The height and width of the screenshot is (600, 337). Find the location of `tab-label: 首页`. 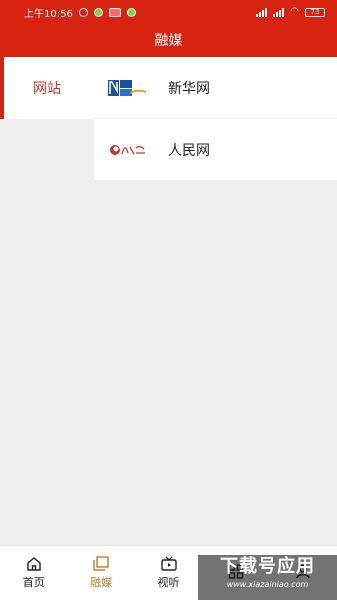

tab-label: 首页 is located at coordinates (33, 582).